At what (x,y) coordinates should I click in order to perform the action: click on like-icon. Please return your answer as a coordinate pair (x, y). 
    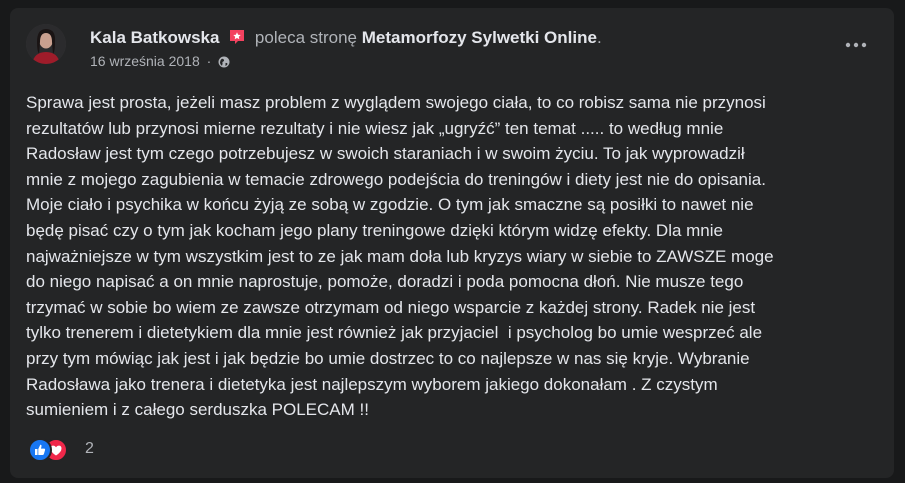
    Looking at the image, I should click on (40, 450).